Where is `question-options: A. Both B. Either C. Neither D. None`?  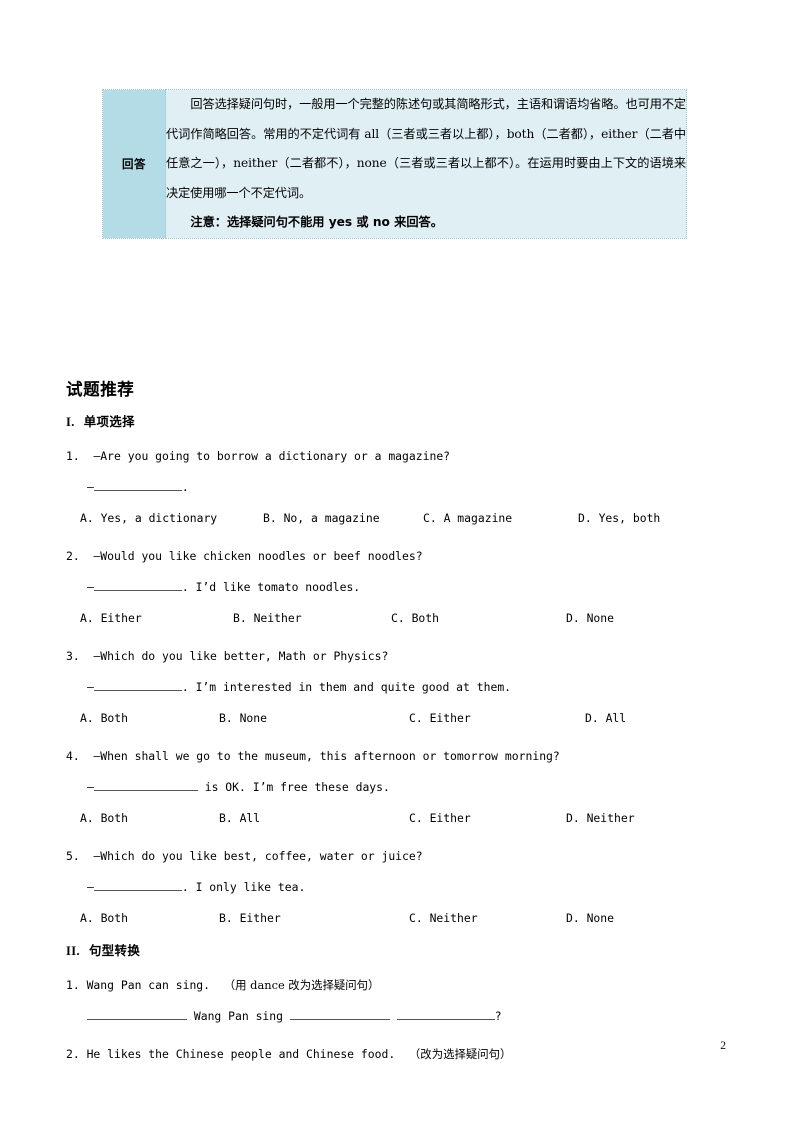
question-options: A. Both B. Either C. Neither D. None is located at coordinates (396, 918).